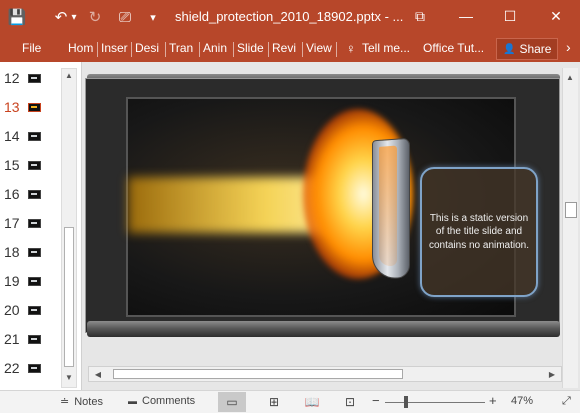 The height and width of the screenshot is (413, 580). I want to click on slide-horizontal-scrollbar: ◀ ▶, so click(325, 374).